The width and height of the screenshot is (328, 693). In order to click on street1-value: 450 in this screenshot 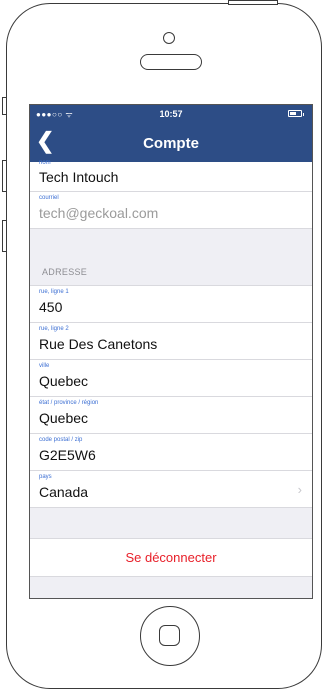, I will do `click(51, 307)`.